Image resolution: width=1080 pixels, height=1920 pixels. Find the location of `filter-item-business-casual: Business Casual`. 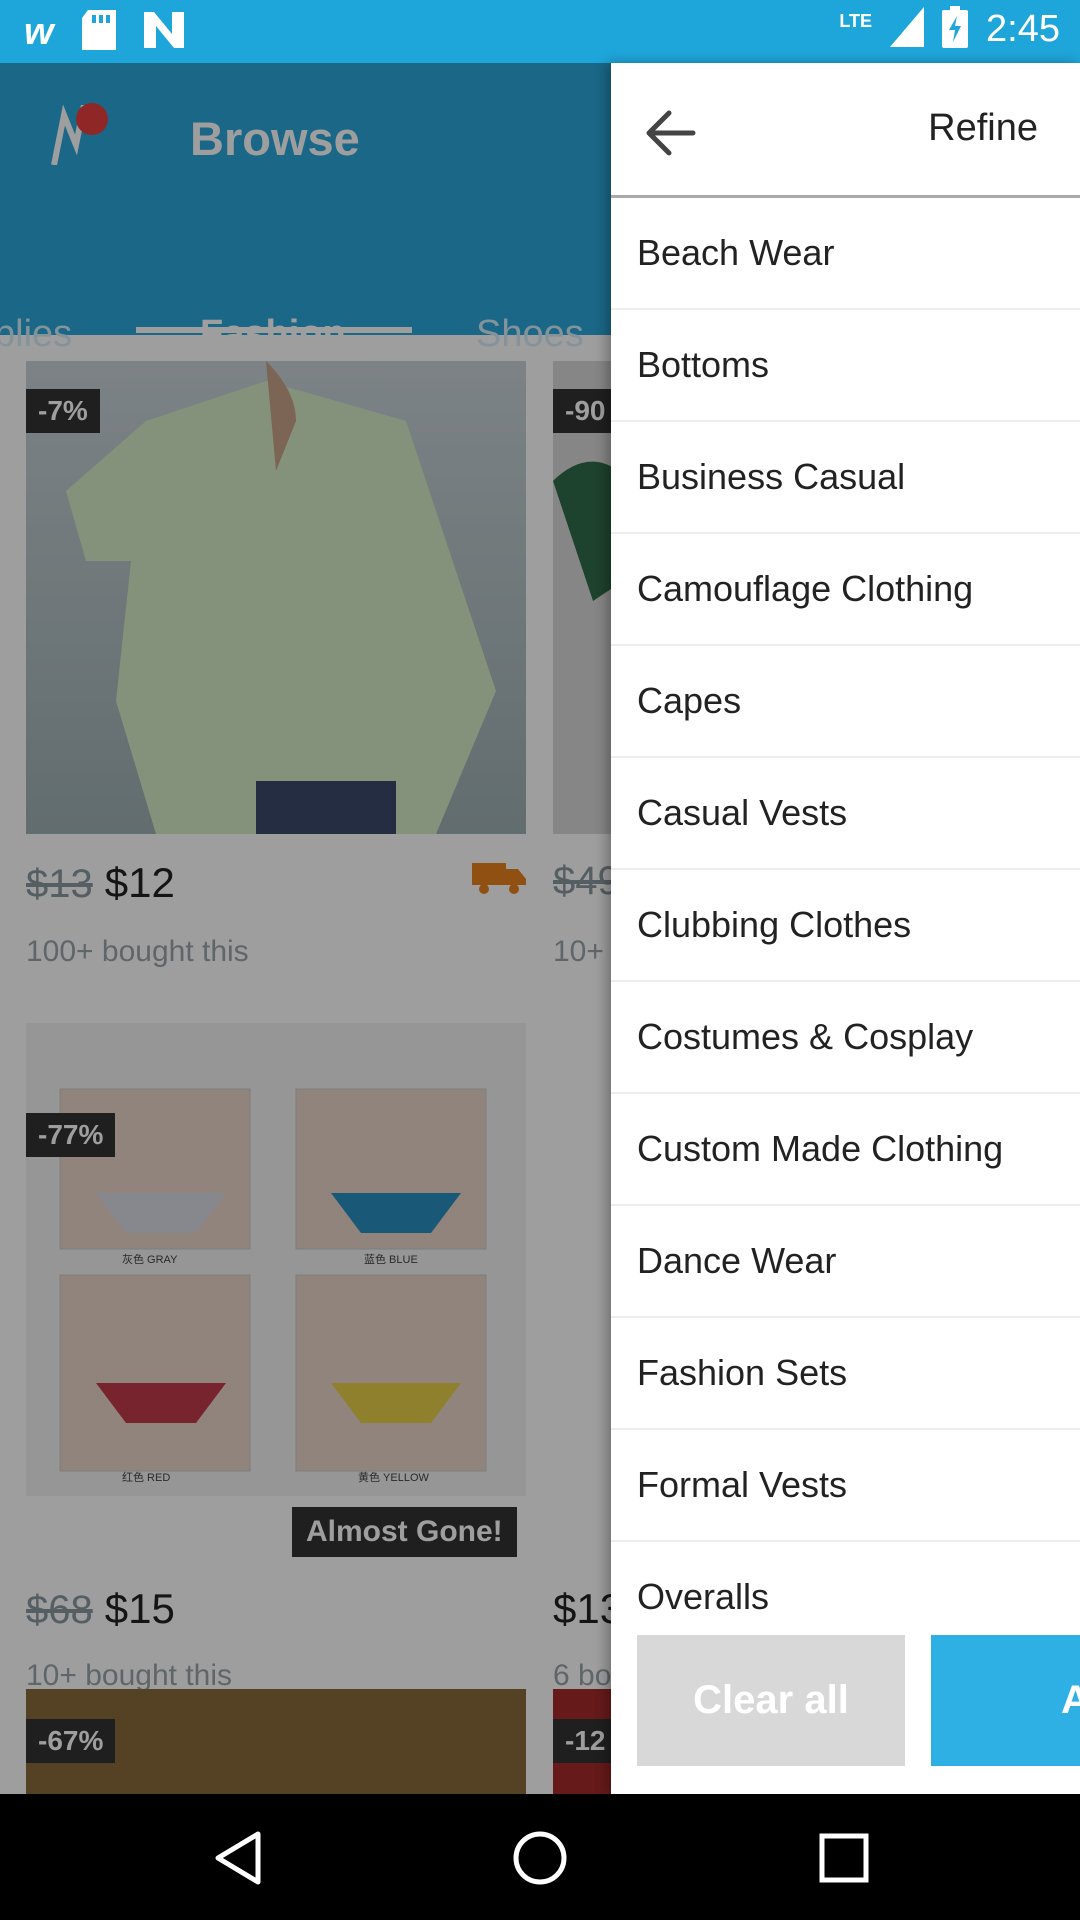

filter-item-business-casual: Business Casual is located at coordinates (845, 478).